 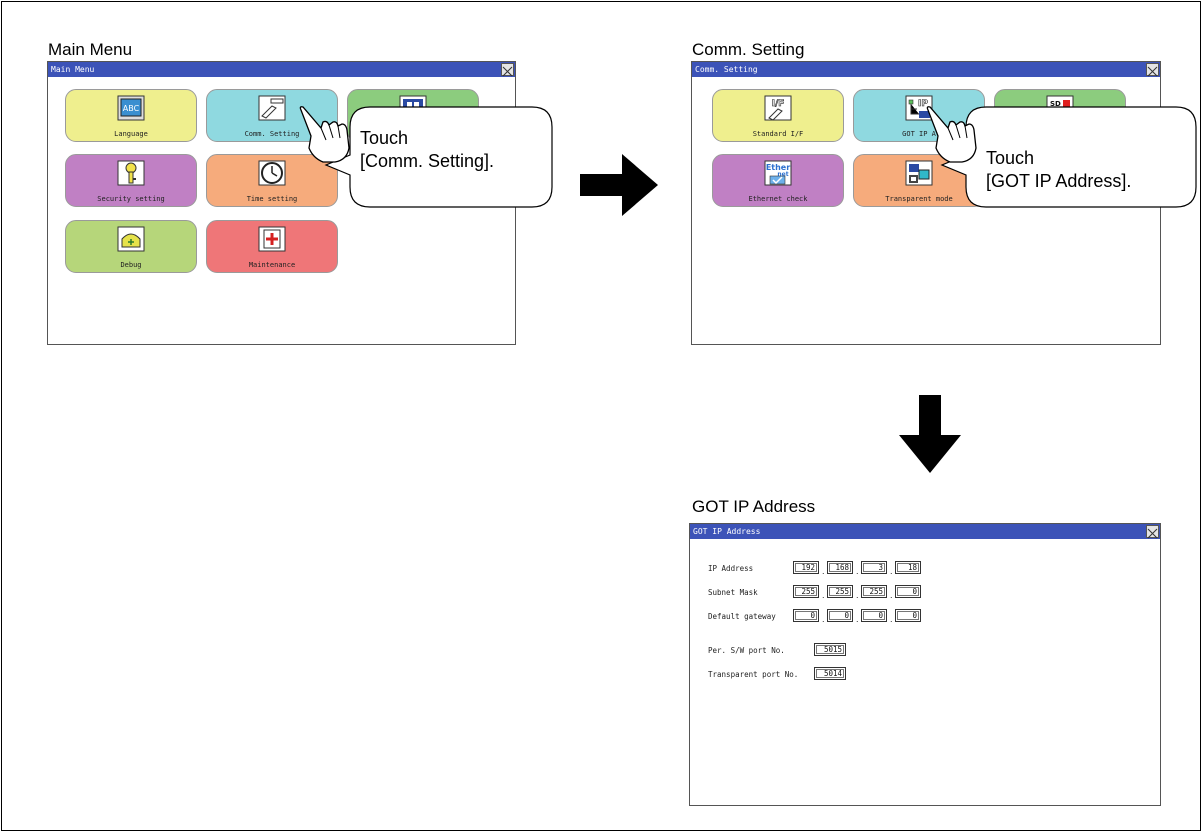 I want to click on tile-label: Ethernet check, so click(x=778, y=199).